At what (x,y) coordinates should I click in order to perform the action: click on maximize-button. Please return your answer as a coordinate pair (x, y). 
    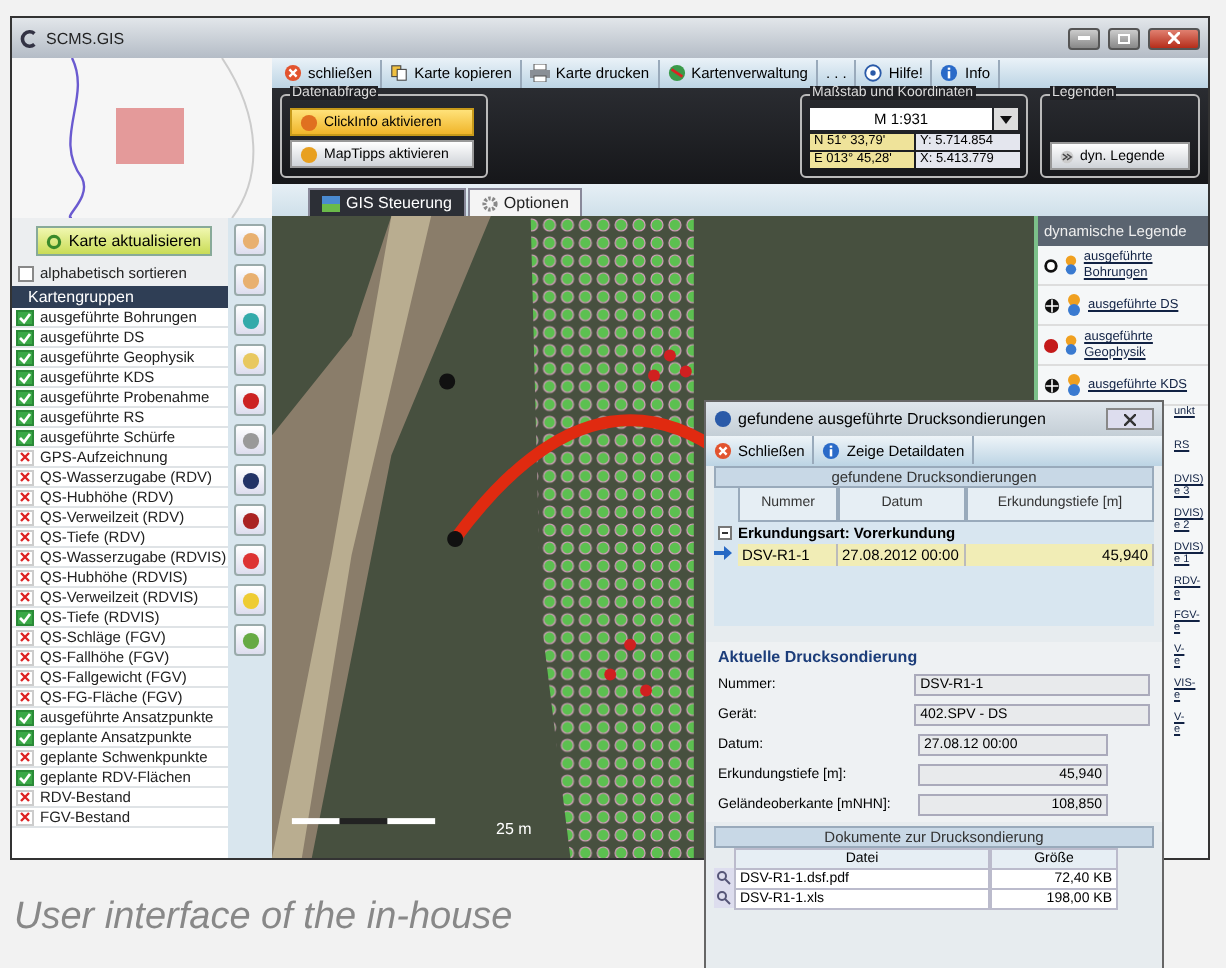
    Looking at the image, I should click on (1124, 38).